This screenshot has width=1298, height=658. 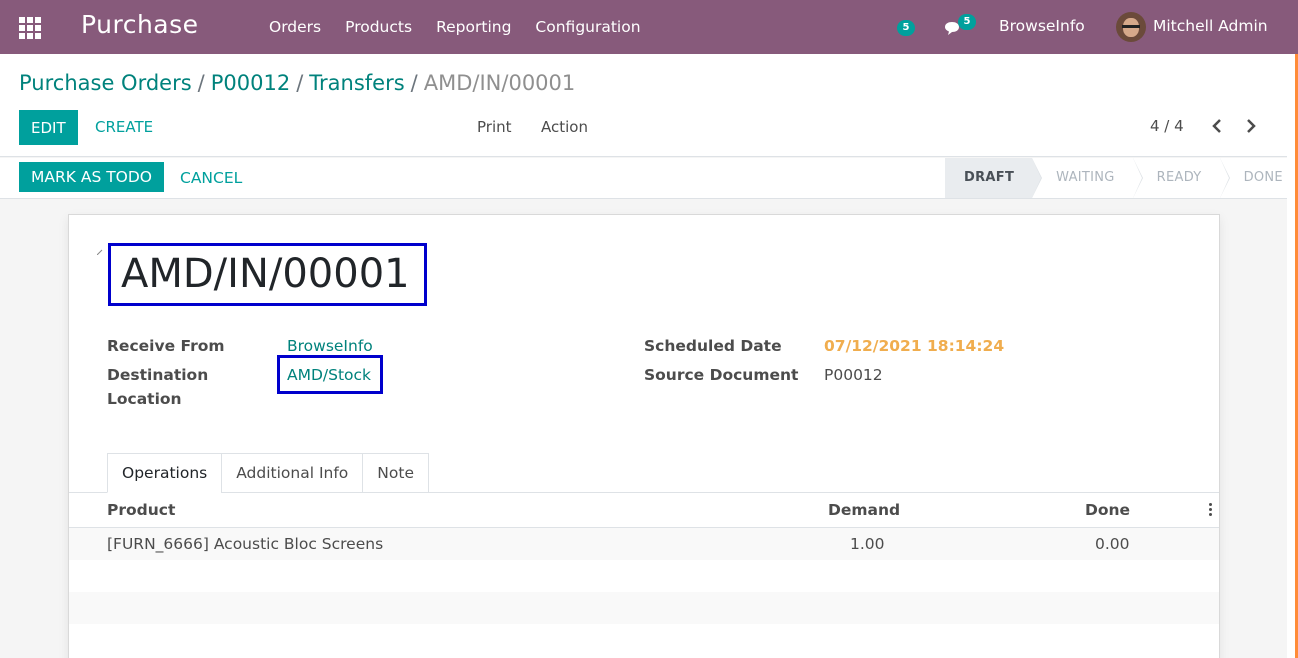 What do you see at coordinates (100, 252) in the screenshot?
I see `edit-pencil-icon` at bounding box center [100, 252].